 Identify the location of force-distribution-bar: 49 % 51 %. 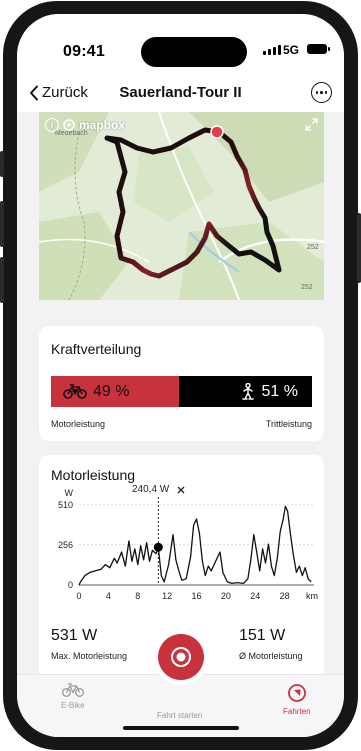
(181, 391).